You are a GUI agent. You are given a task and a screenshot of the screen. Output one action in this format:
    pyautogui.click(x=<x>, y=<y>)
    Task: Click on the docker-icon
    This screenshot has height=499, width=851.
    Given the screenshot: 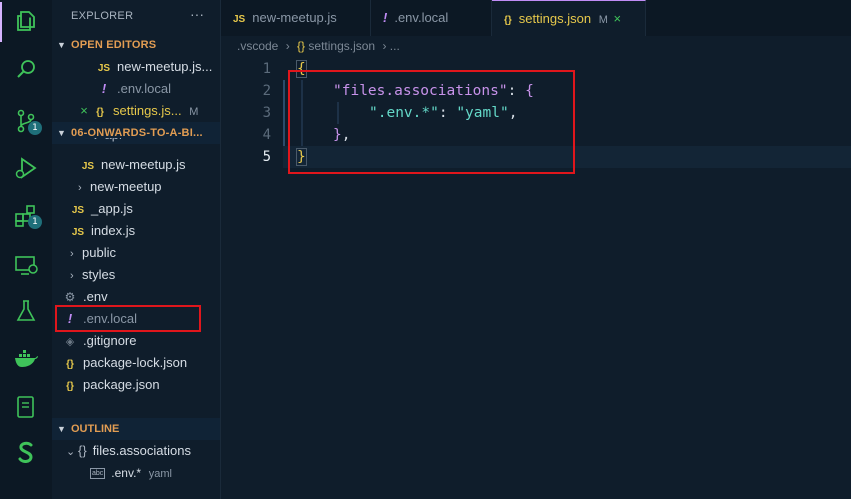 What is the action you would take?
    pyautogui.click(x=26, y=358)
    